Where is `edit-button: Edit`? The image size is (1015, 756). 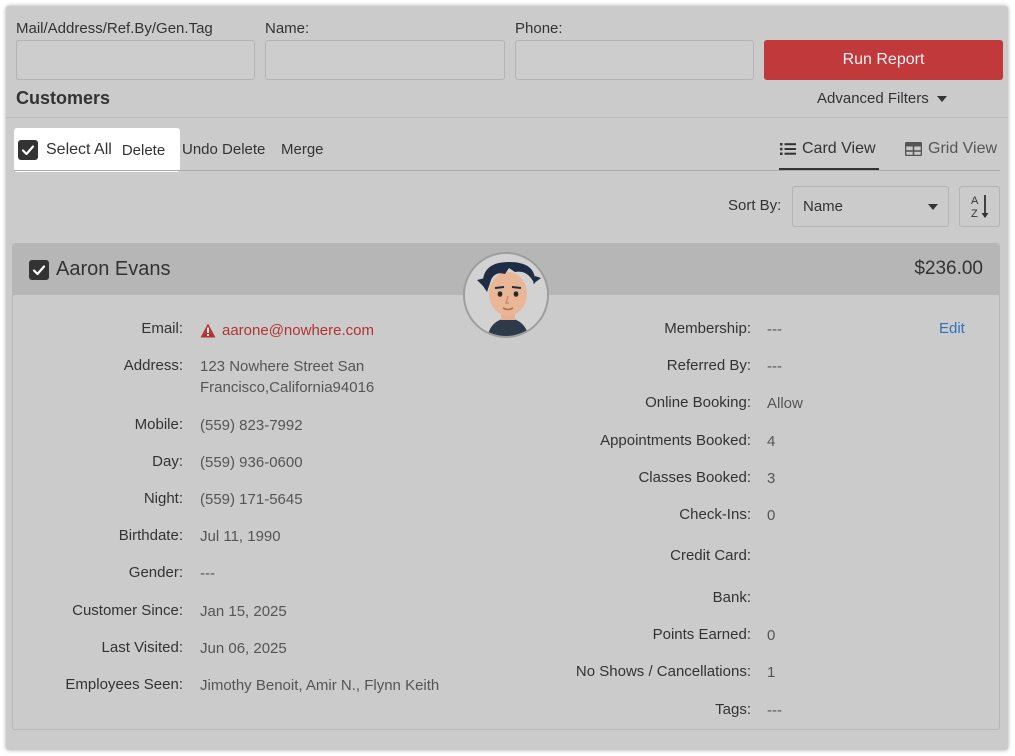 edit-button: Edit is located at coordinates (952, 328).